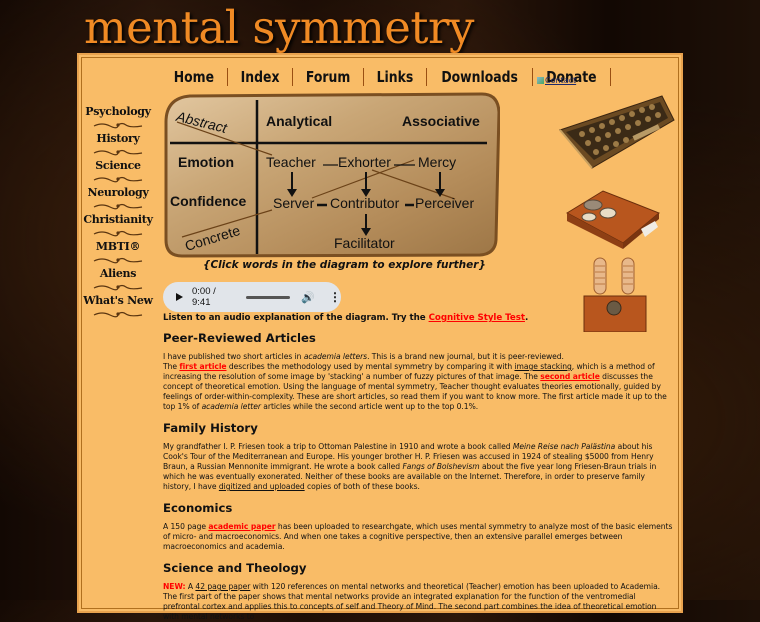 Image resolution: width=760 pixels, height=622 pixels. I want to click on academic-paper-link: academic paper, so click(241, 526).